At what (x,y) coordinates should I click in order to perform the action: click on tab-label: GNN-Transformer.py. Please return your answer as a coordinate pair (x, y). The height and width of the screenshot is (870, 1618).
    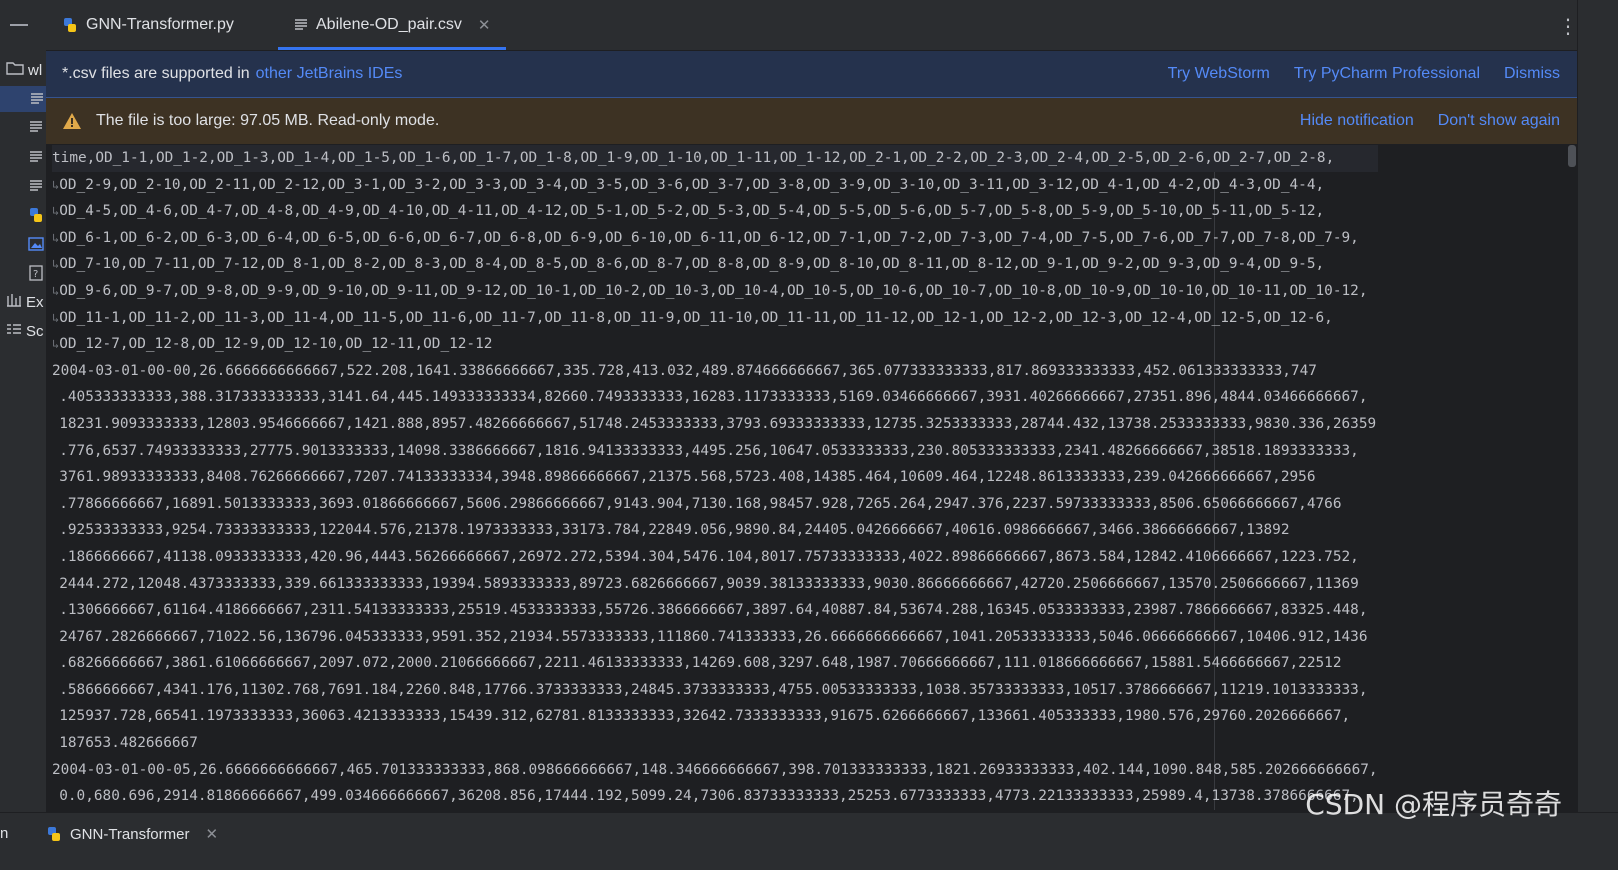
    Looking at the image, I should click on (160, 24).